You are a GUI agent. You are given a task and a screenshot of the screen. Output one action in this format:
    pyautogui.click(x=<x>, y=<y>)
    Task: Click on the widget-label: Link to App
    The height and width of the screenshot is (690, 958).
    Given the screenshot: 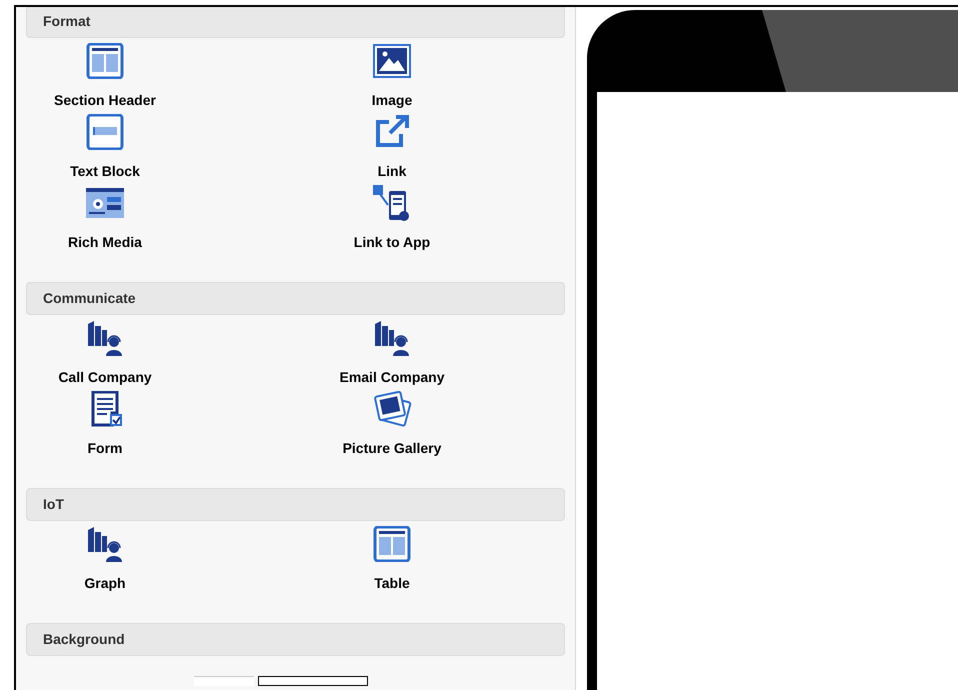 What is the action you would take?
    pyautogui.click(x=392, y=242)
    